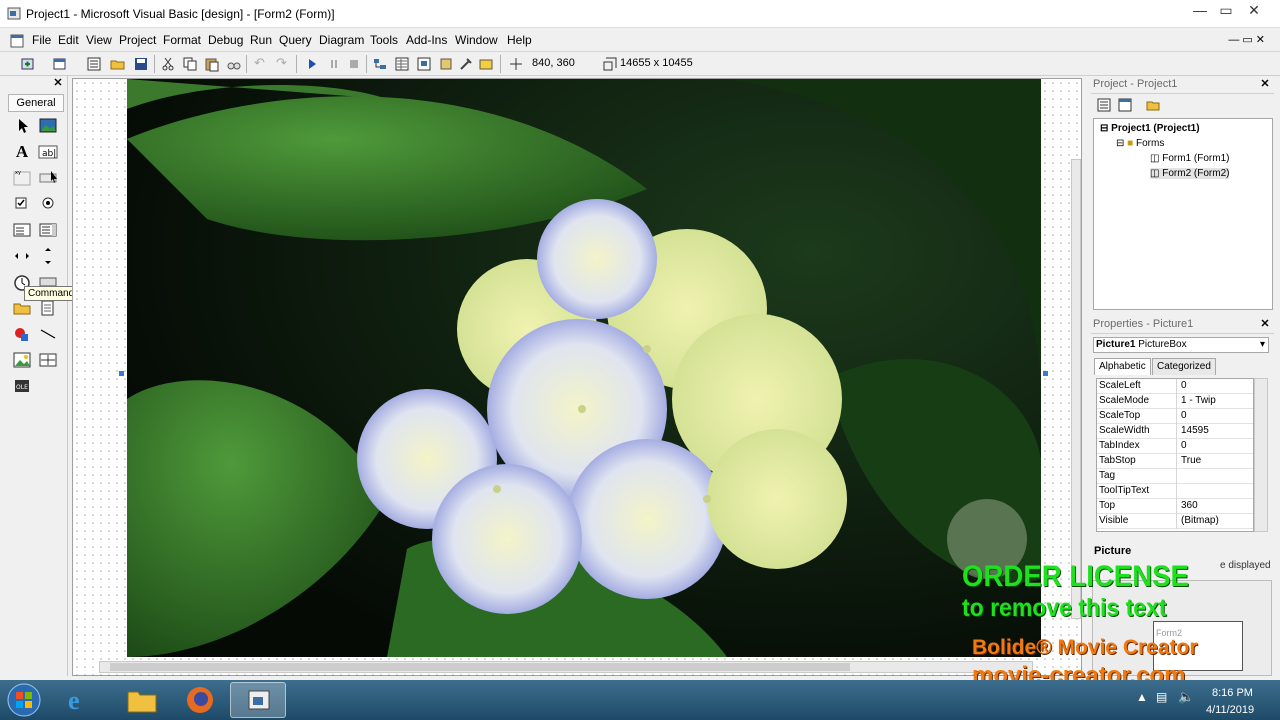  I want to click on menu-query: Query, so click(295, 40).